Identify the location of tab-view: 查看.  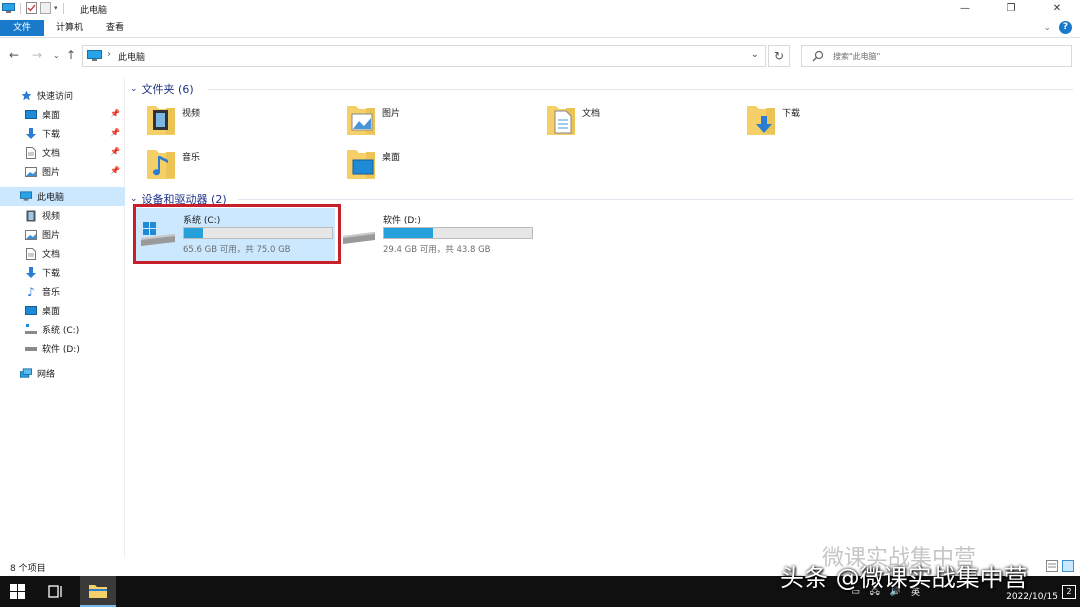
(115, 28).